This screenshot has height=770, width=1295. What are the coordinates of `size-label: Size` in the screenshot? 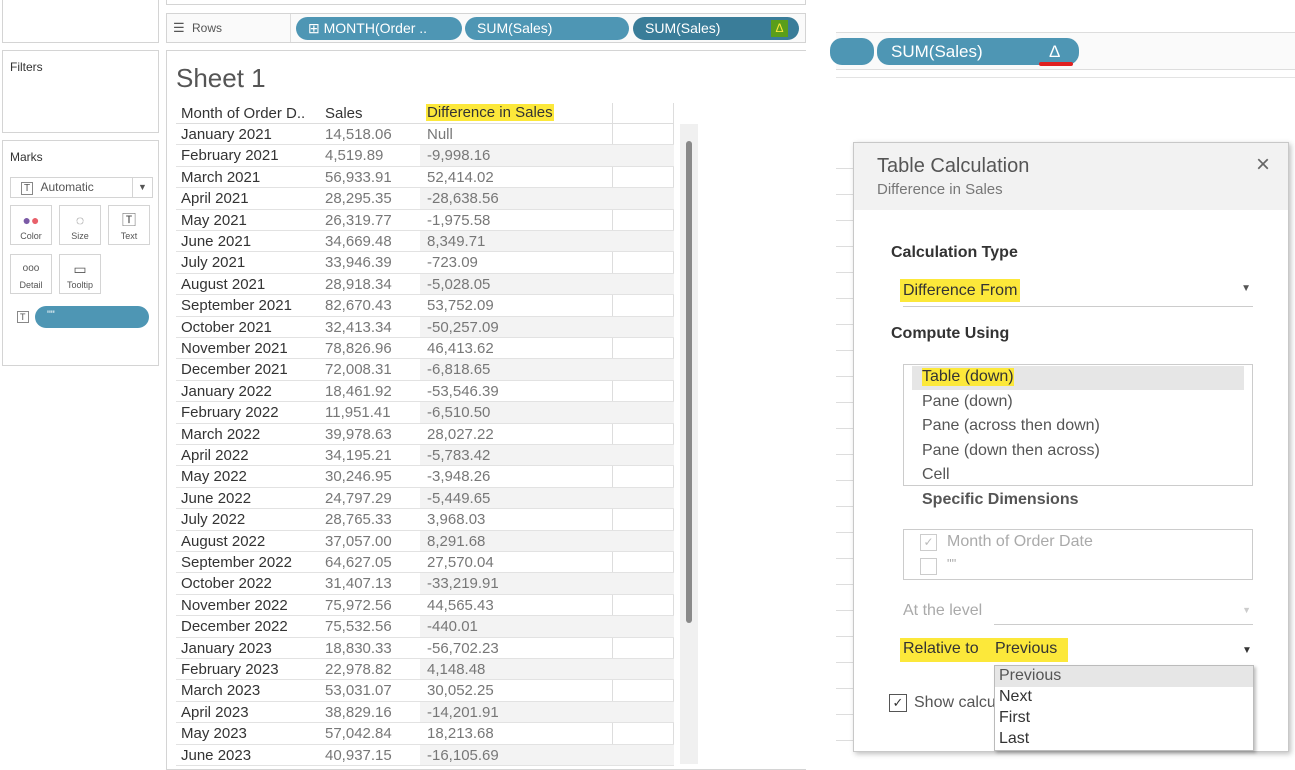 It's located at (80, 236).